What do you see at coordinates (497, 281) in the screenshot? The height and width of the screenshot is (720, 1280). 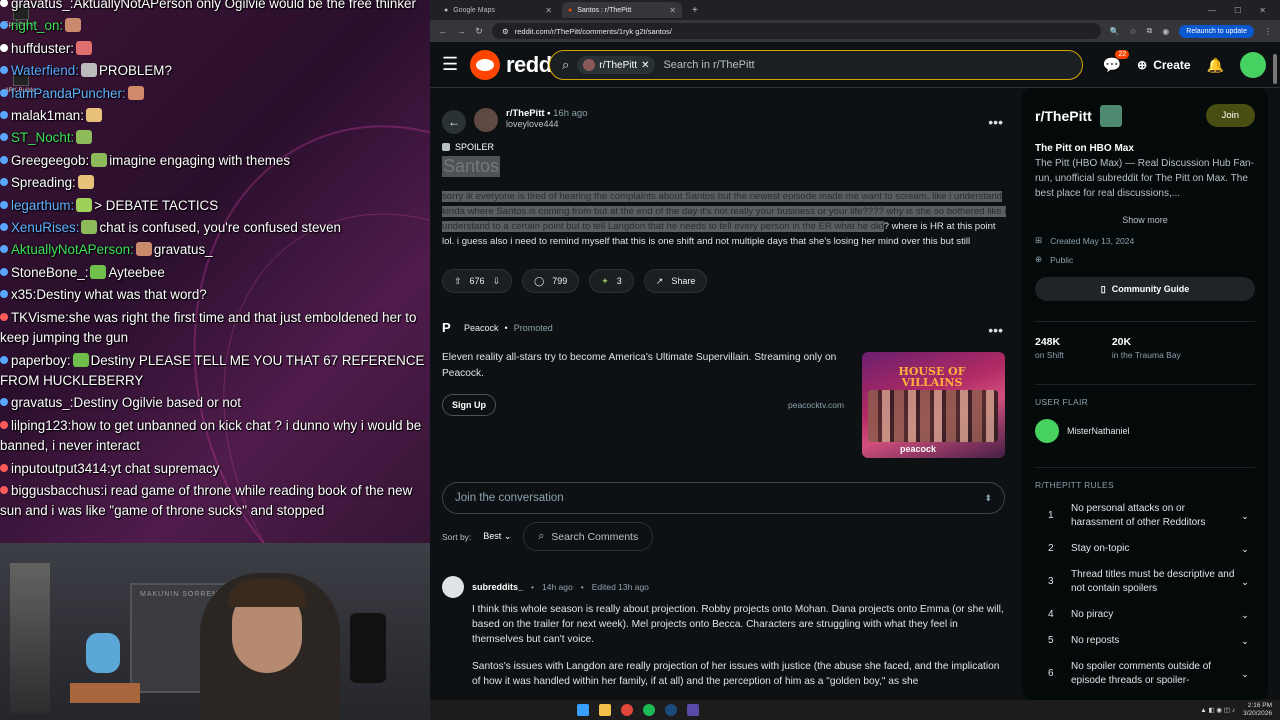 I see `downvote-icon: ⇩` at bounding box center [497, 281].